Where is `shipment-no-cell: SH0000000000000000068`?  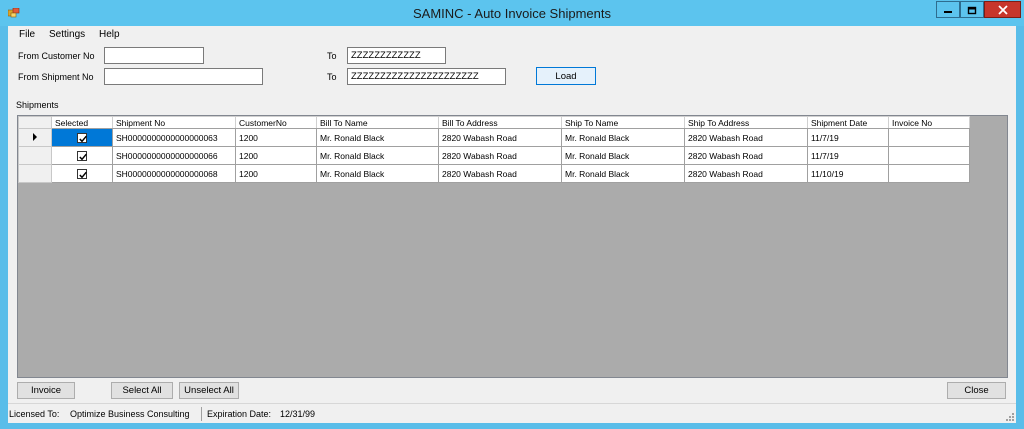
shipment-no-cell: SH0000000000000000068 is located at coordinates (174, 173).